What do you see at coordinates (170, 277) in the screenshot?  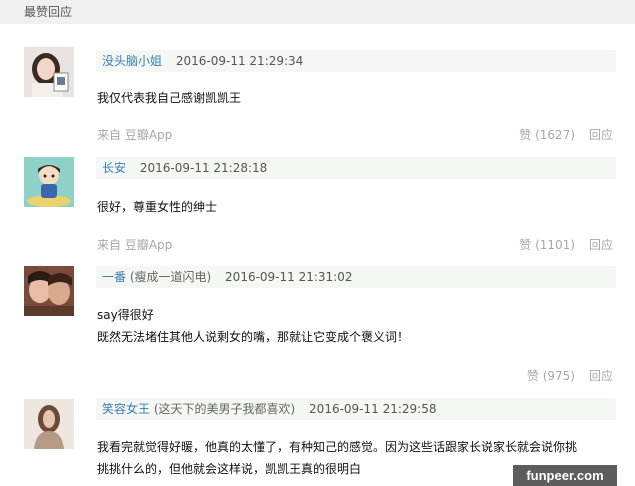 I see `user-signature: (瘦成一道闪电)` at bounding box center [170, 277].